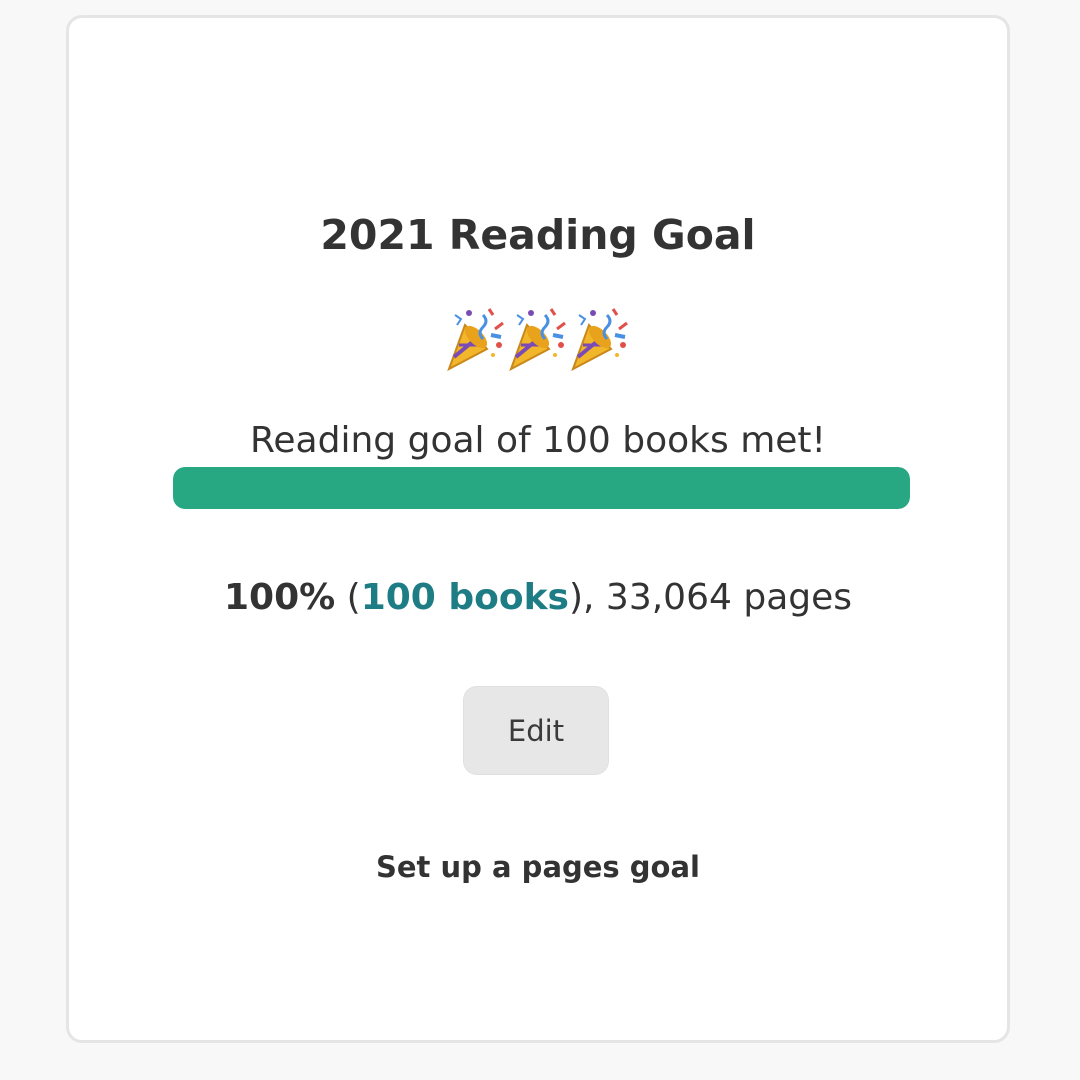  What do you see at coordinates (536, 730) in the screenshot?
I see `edit-button: Edit` at bounding box center [536, 730].